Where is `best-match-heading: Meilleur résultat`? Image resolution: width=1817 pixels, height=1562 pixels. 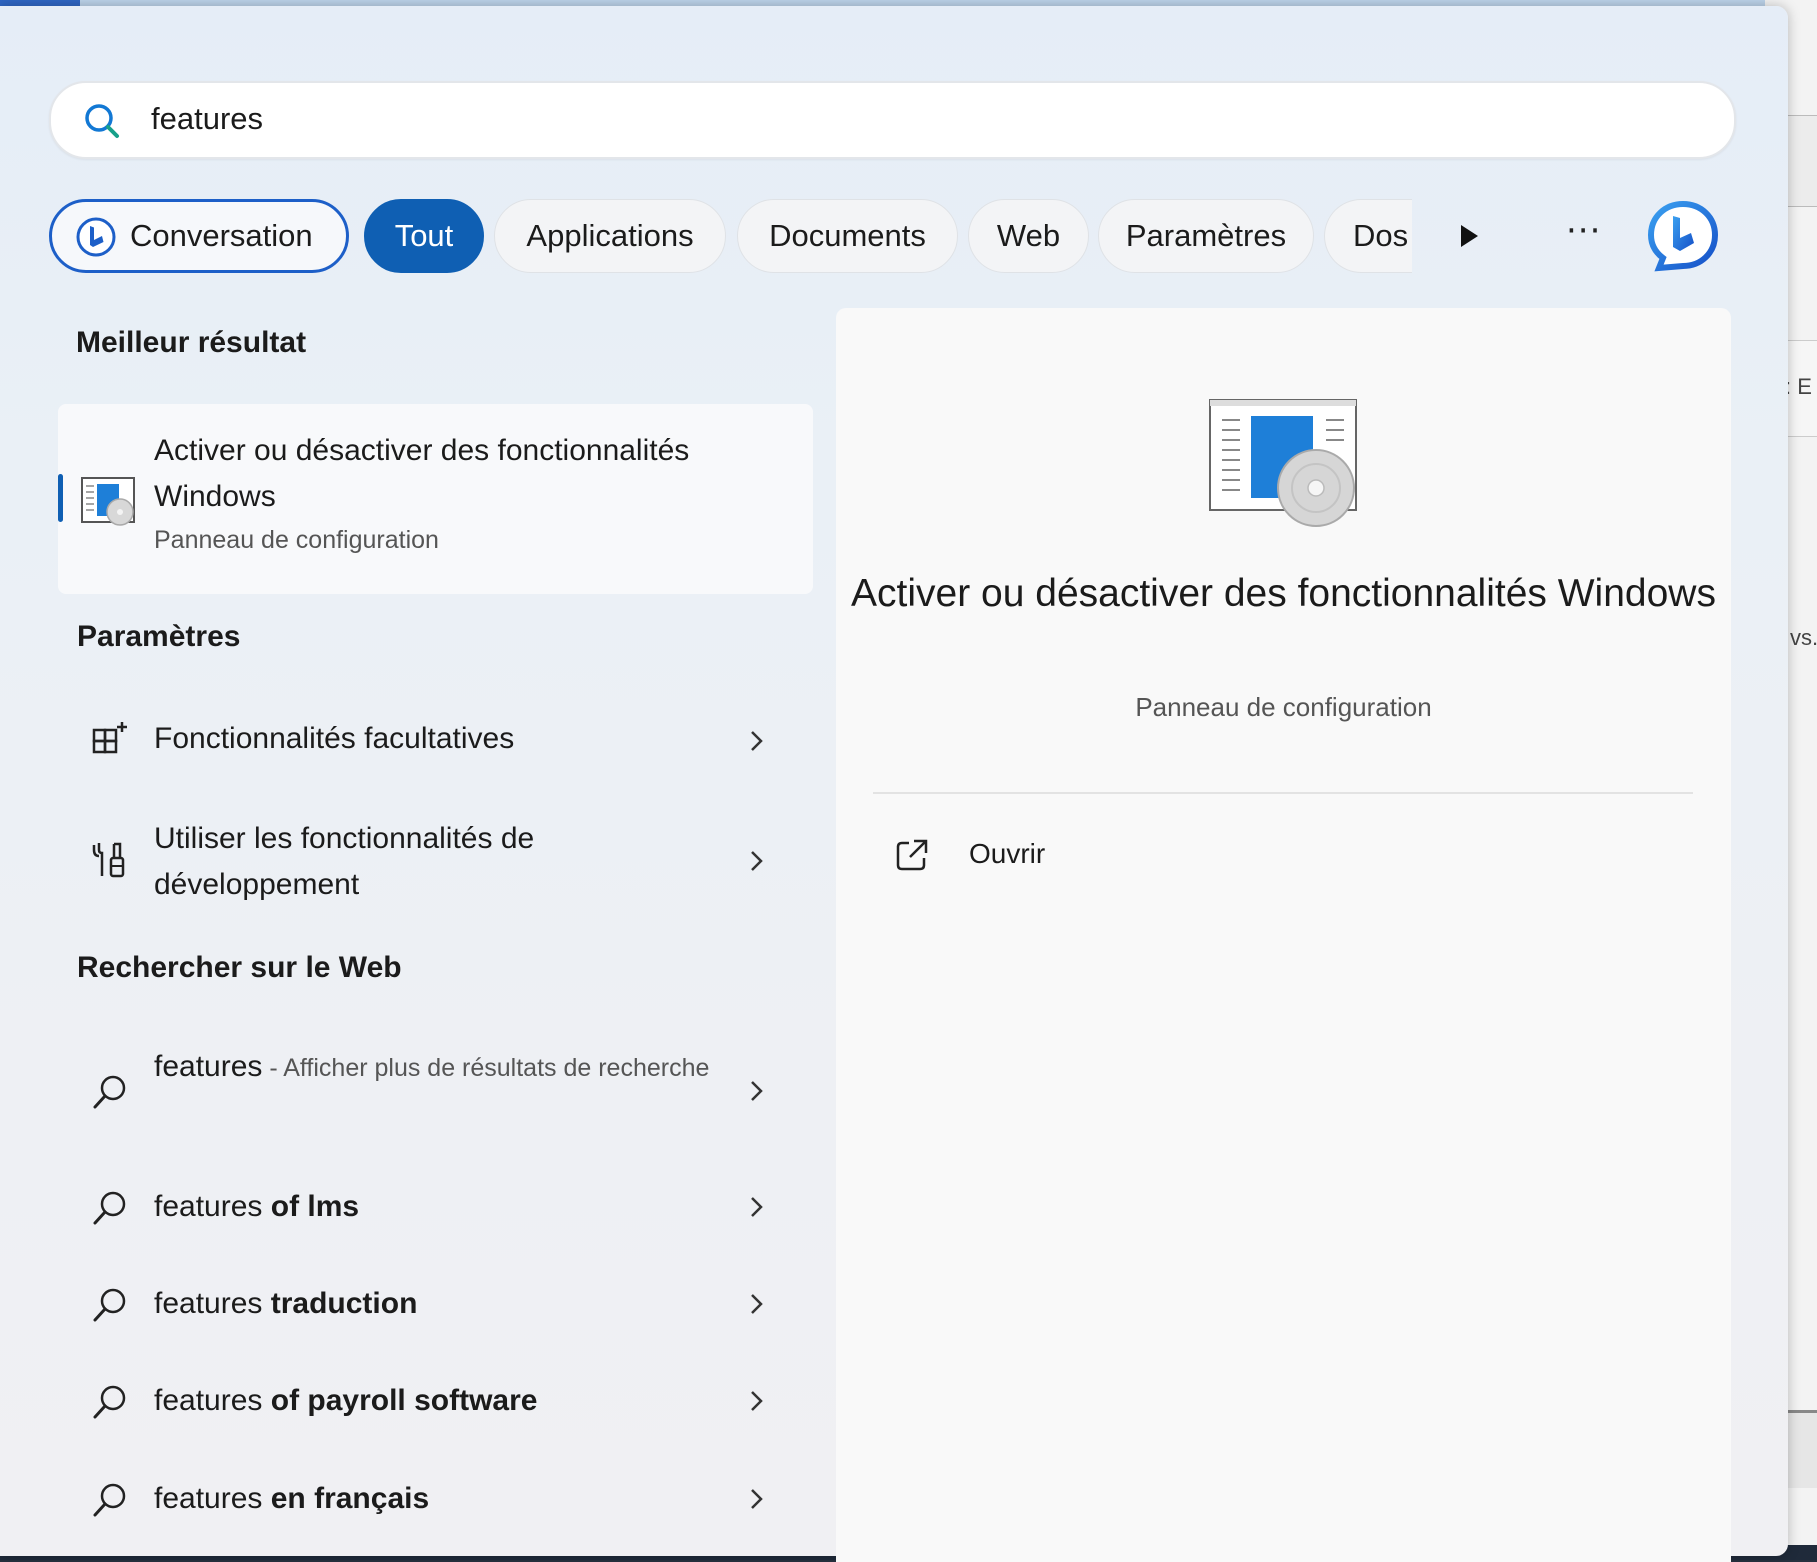
best-match-heading: Meilleur résultat is located at coordinates (191, 342).